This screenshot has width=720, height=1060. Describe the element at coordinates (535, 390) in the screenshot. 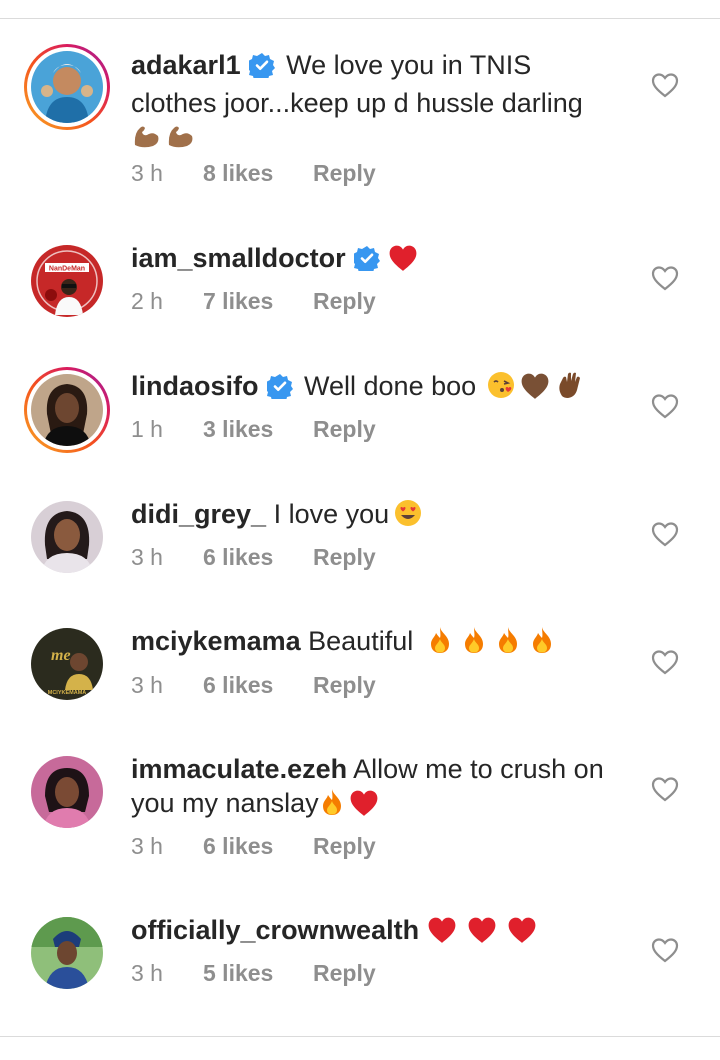

I see `brown-heart-icon` at that location.